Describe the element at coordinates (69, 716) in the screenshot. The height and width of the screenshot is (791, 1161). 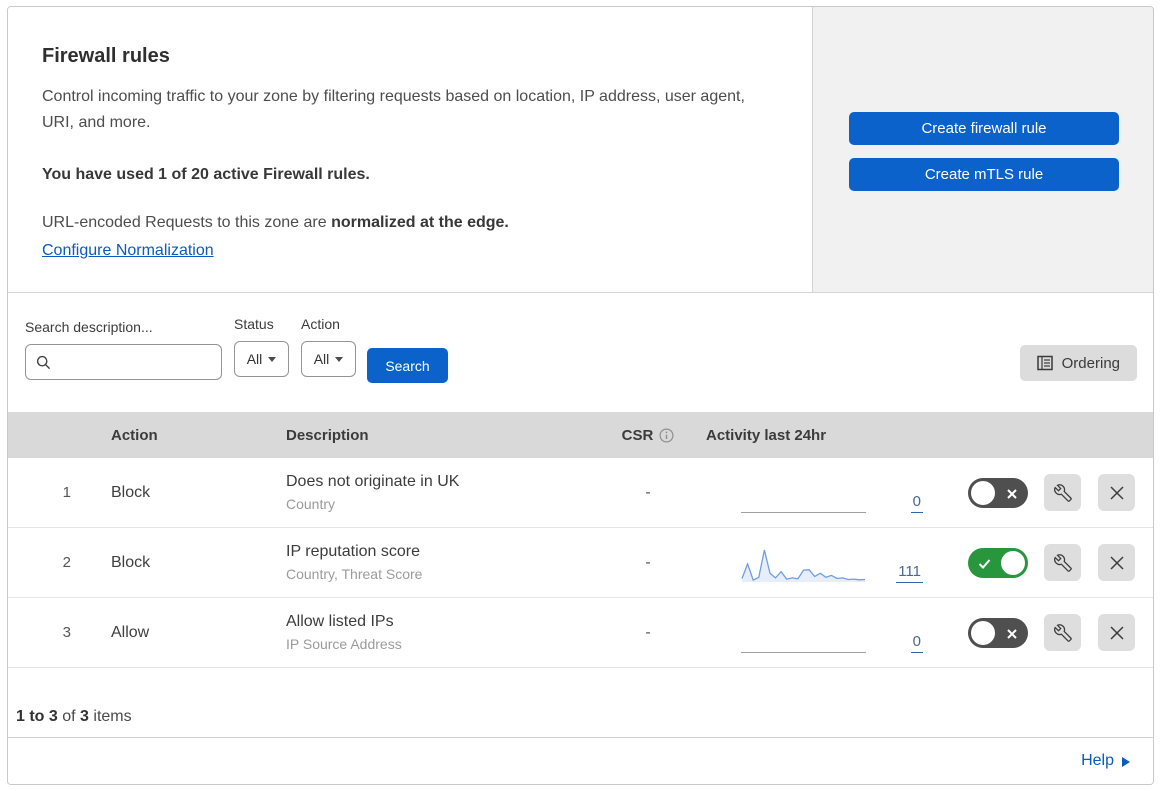
I see `of-text: of` at that location.